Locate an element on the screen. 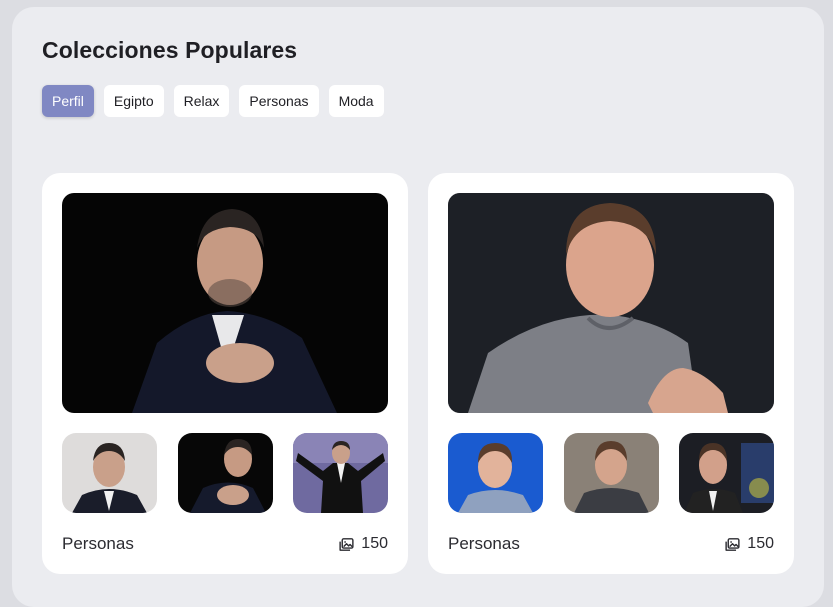 Image resolution: width=833 pixels, height=607 pixels. tab-relax: Relax is located at coordinates (201, 101).